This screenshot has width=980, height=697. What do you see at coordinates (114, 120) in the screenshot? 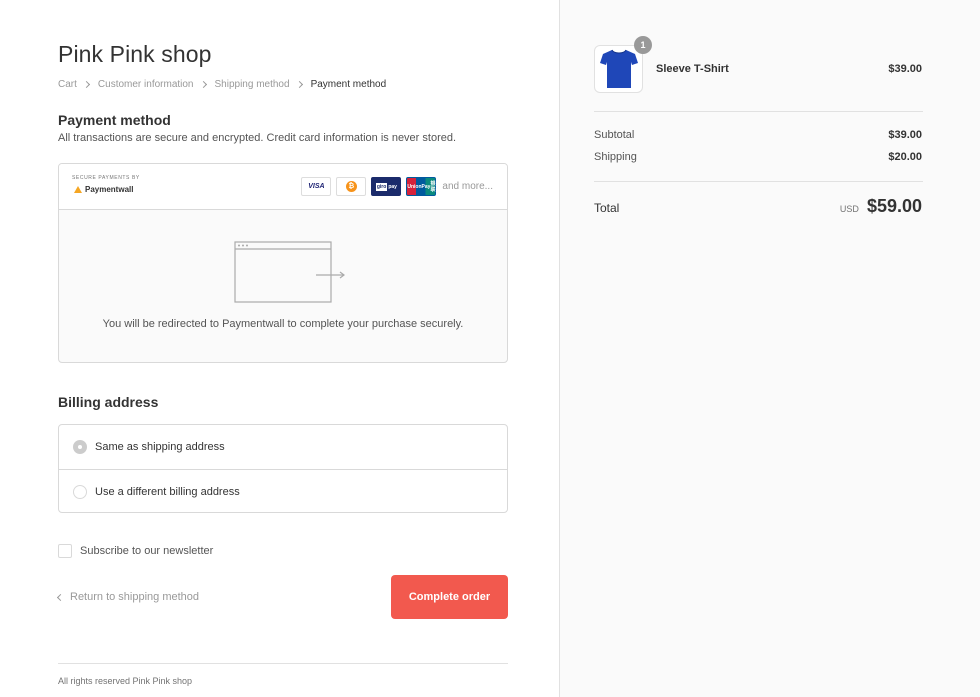
I see `payment-method-heading: Payment method` at bounding box center [114, 120].